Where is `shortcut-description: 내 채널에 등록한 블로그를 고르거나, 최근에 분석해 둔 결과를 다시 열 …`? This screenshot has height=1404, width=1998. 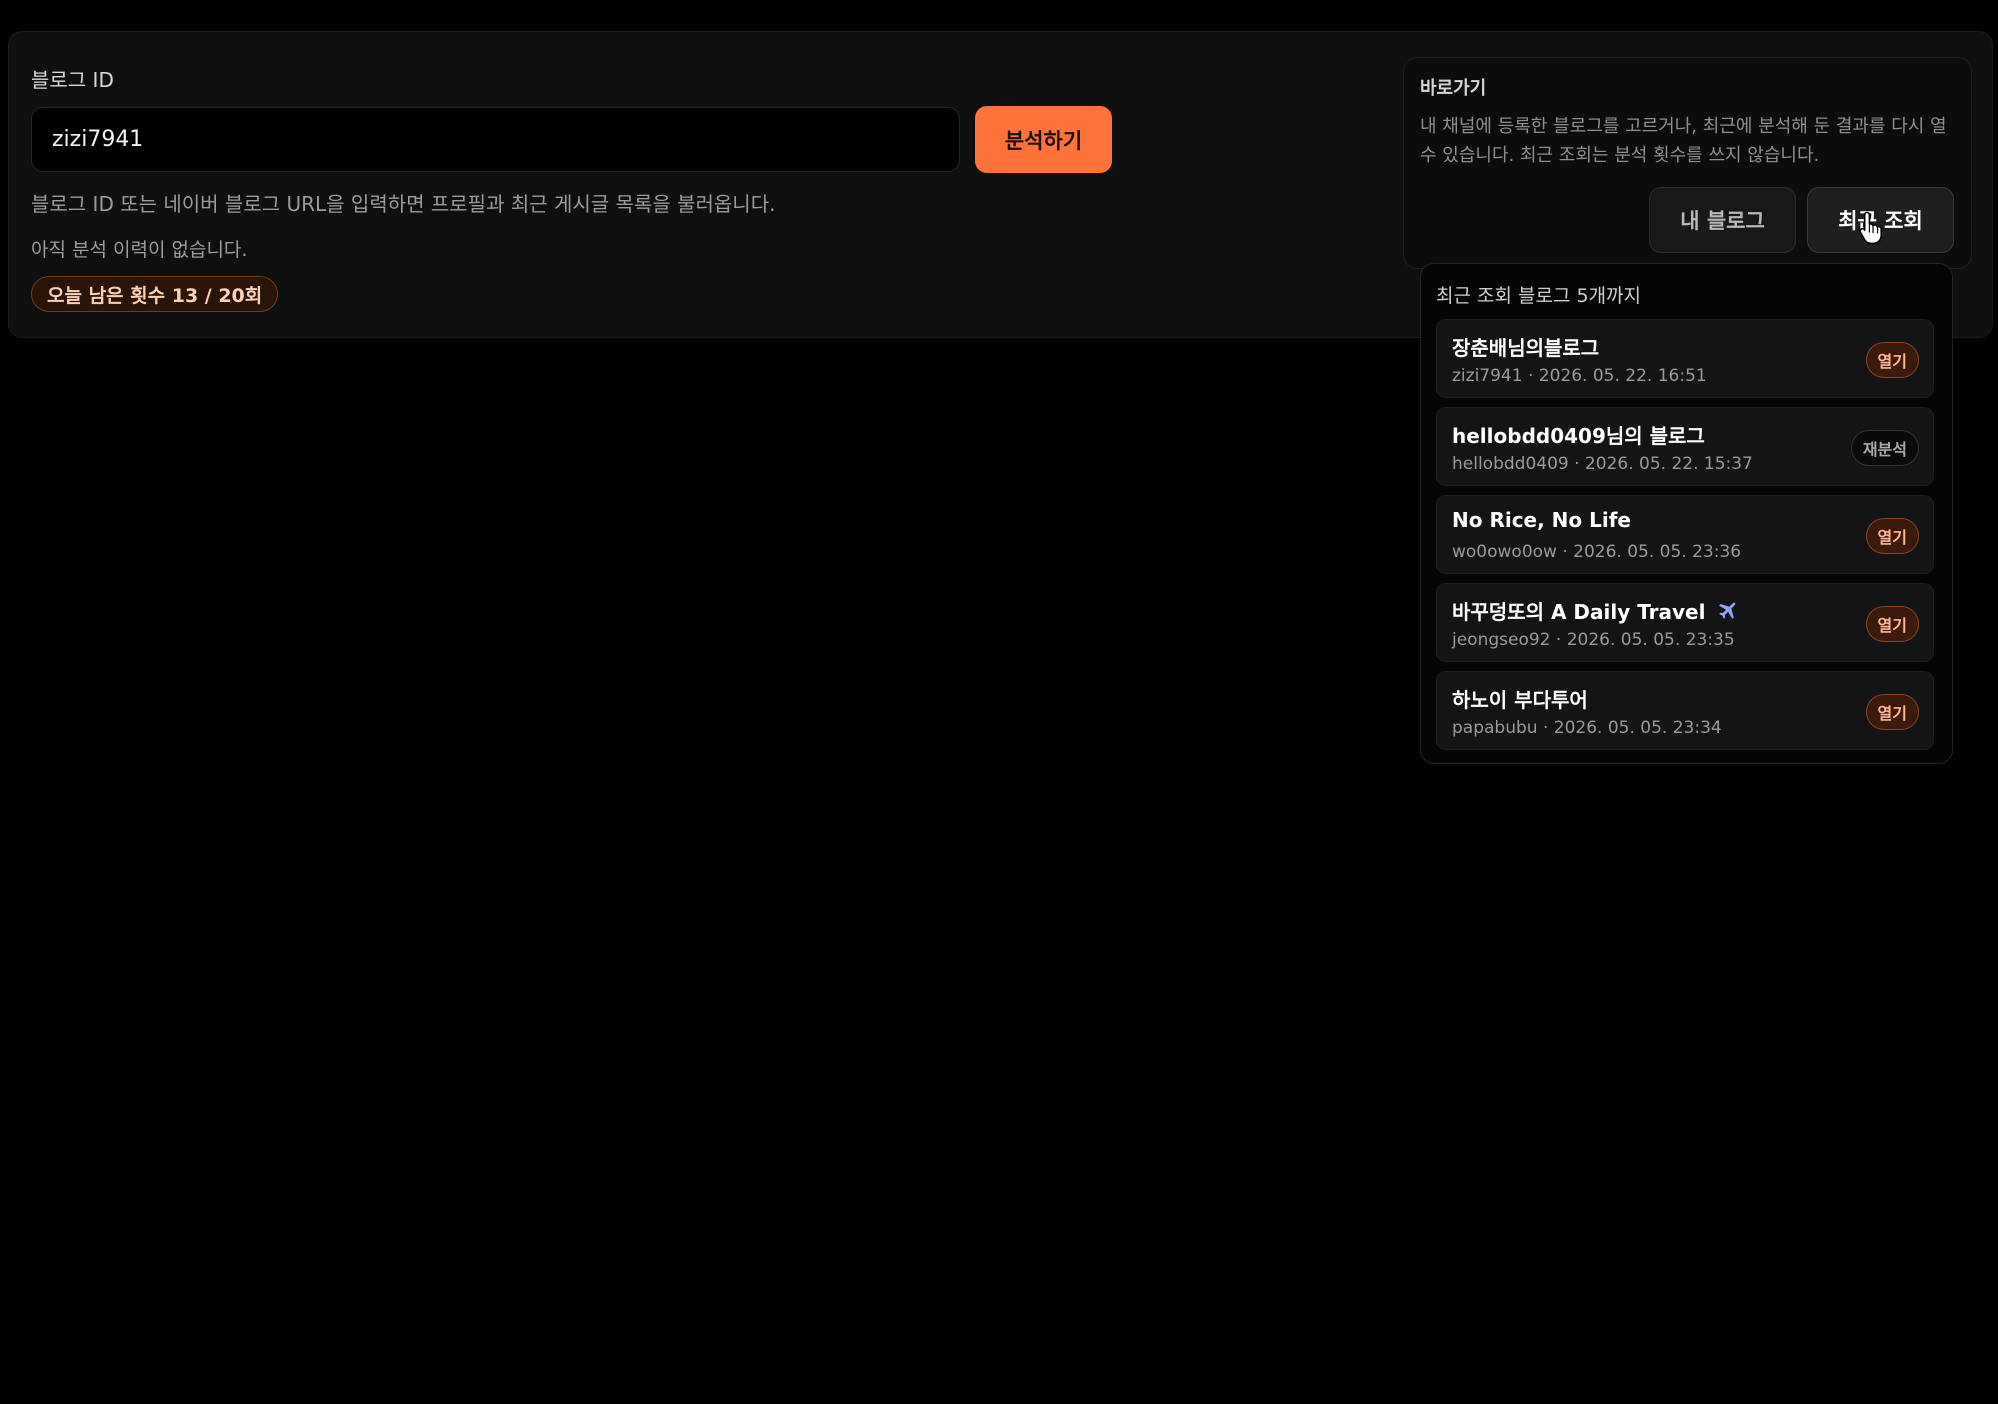 shortcut-description: 내 채널에 등록한 블로그를 고르거나, 최근에 분석해 둔 결과를 다시 열 … is located at coordinates (1683, 141).